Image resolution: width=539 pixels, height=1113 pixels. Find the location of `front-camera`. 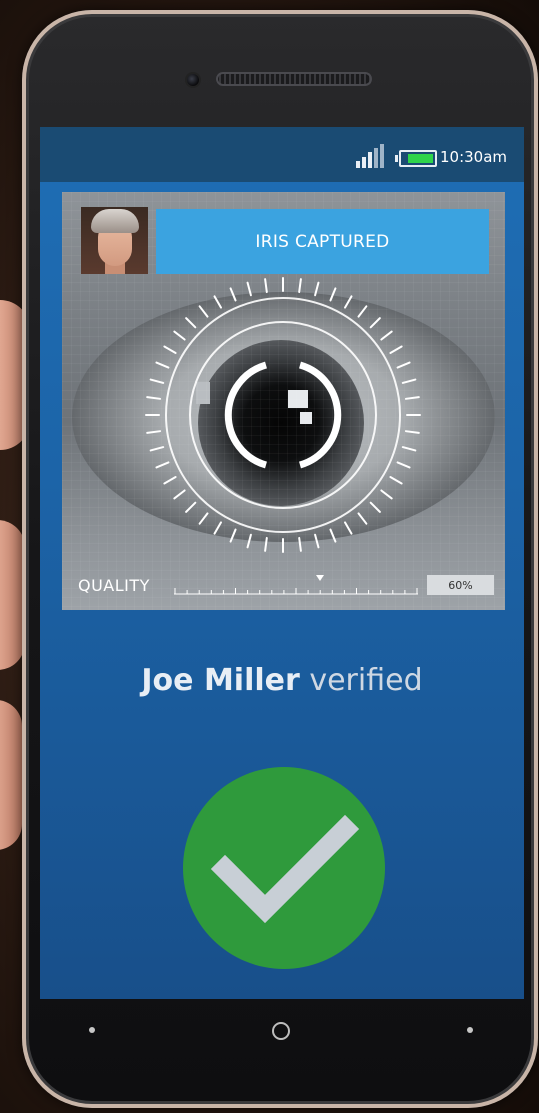

front-camera is located at coordinates (193, 80).